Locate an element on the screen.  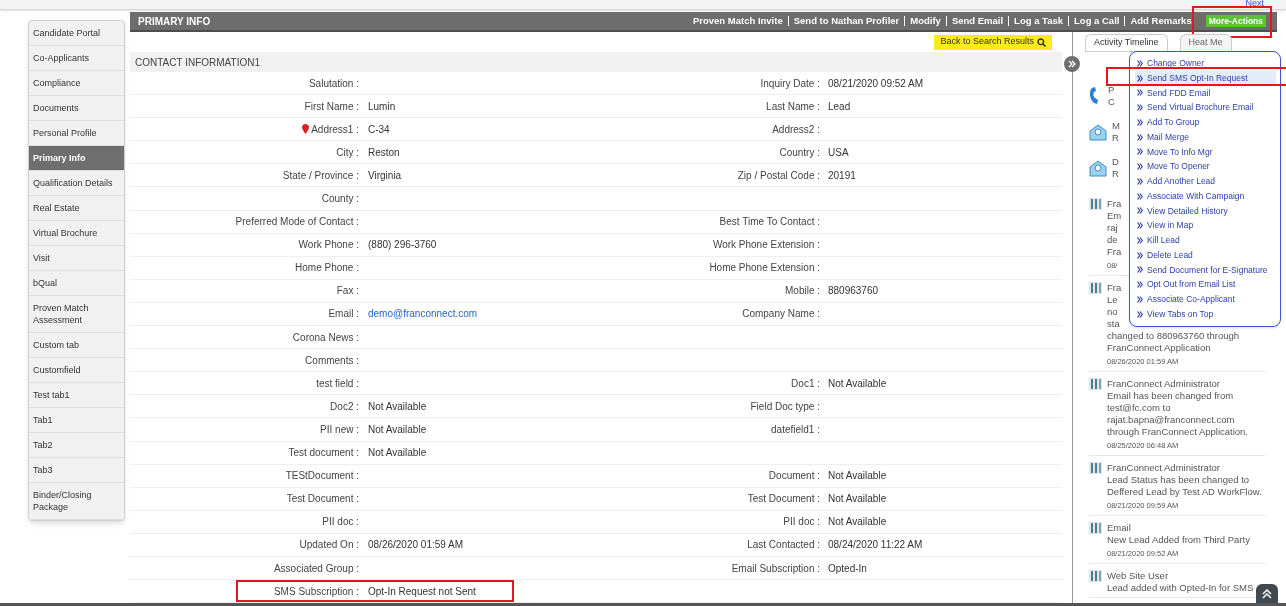
menu-item: View in Map is located at coordinates (1205, 225).